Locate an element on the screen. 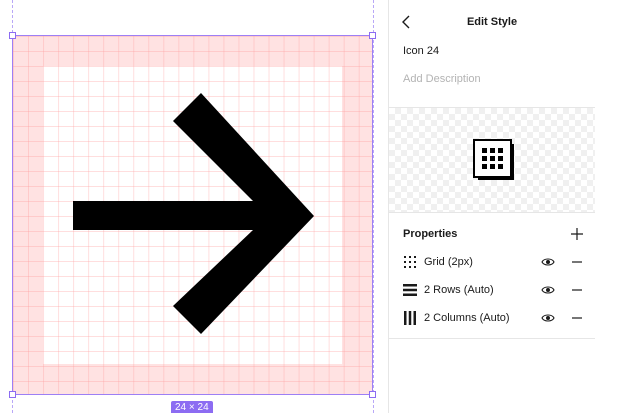 The image size is (630, 413). panel-header: Edit Style is located at coordinates (492, 22).